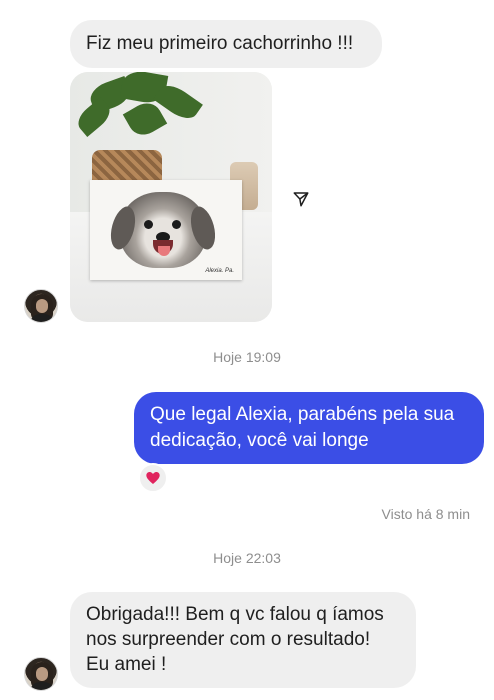  Describe the element at coordinates (235, 614) in the screenshot. I see `message-line: Obrigada!!! Bem q vc falou q íamos` at that location.